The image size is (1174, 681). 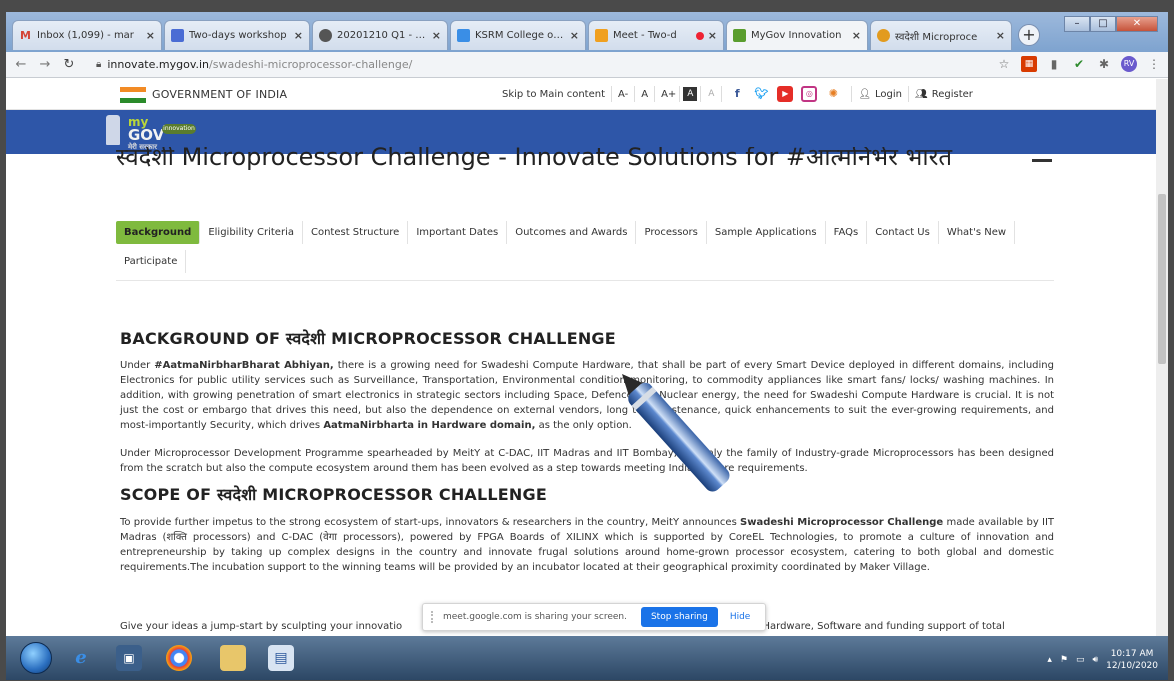 What do you see at coordinates (25, 35) in the screenshot?
I see `gmail-icon: M` at bounding box center [25, 35].